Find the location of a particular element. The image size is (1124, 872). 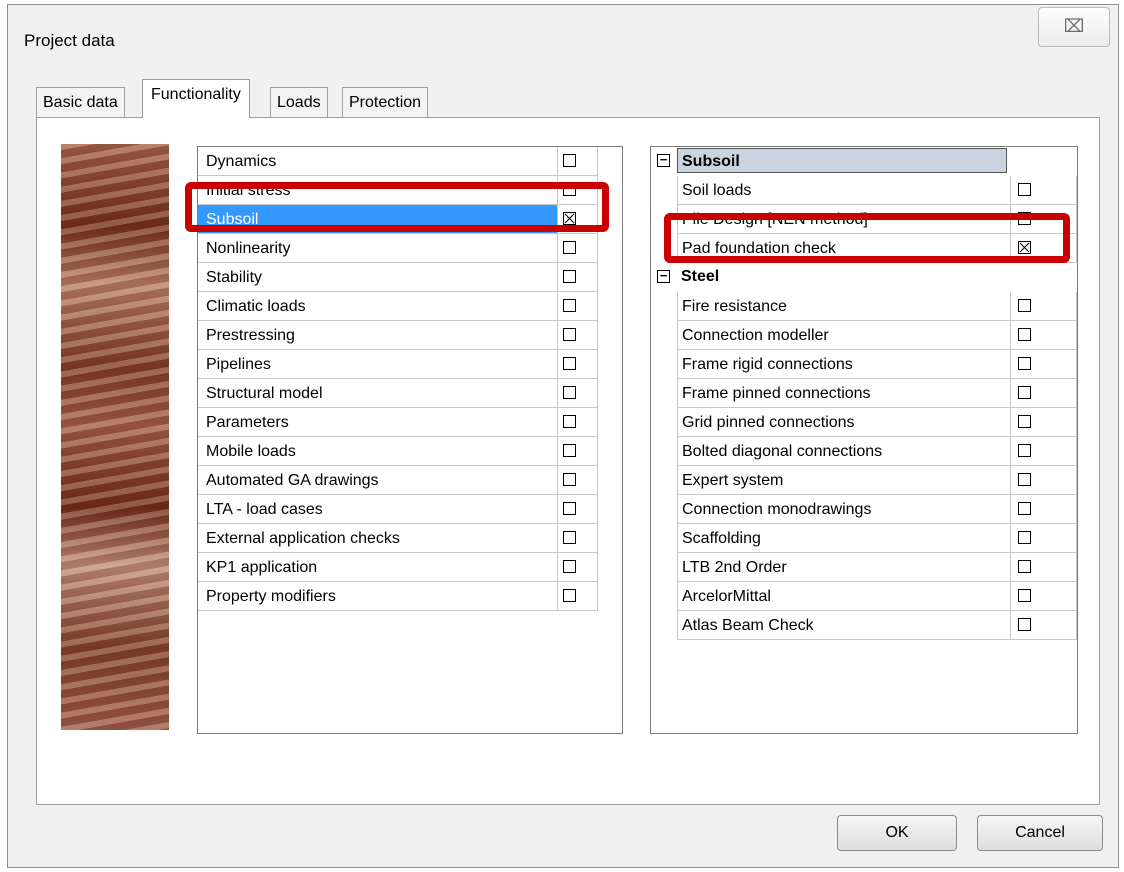

tree-item-scaffolding: Scaffolding is located at coordinates (864, 538).